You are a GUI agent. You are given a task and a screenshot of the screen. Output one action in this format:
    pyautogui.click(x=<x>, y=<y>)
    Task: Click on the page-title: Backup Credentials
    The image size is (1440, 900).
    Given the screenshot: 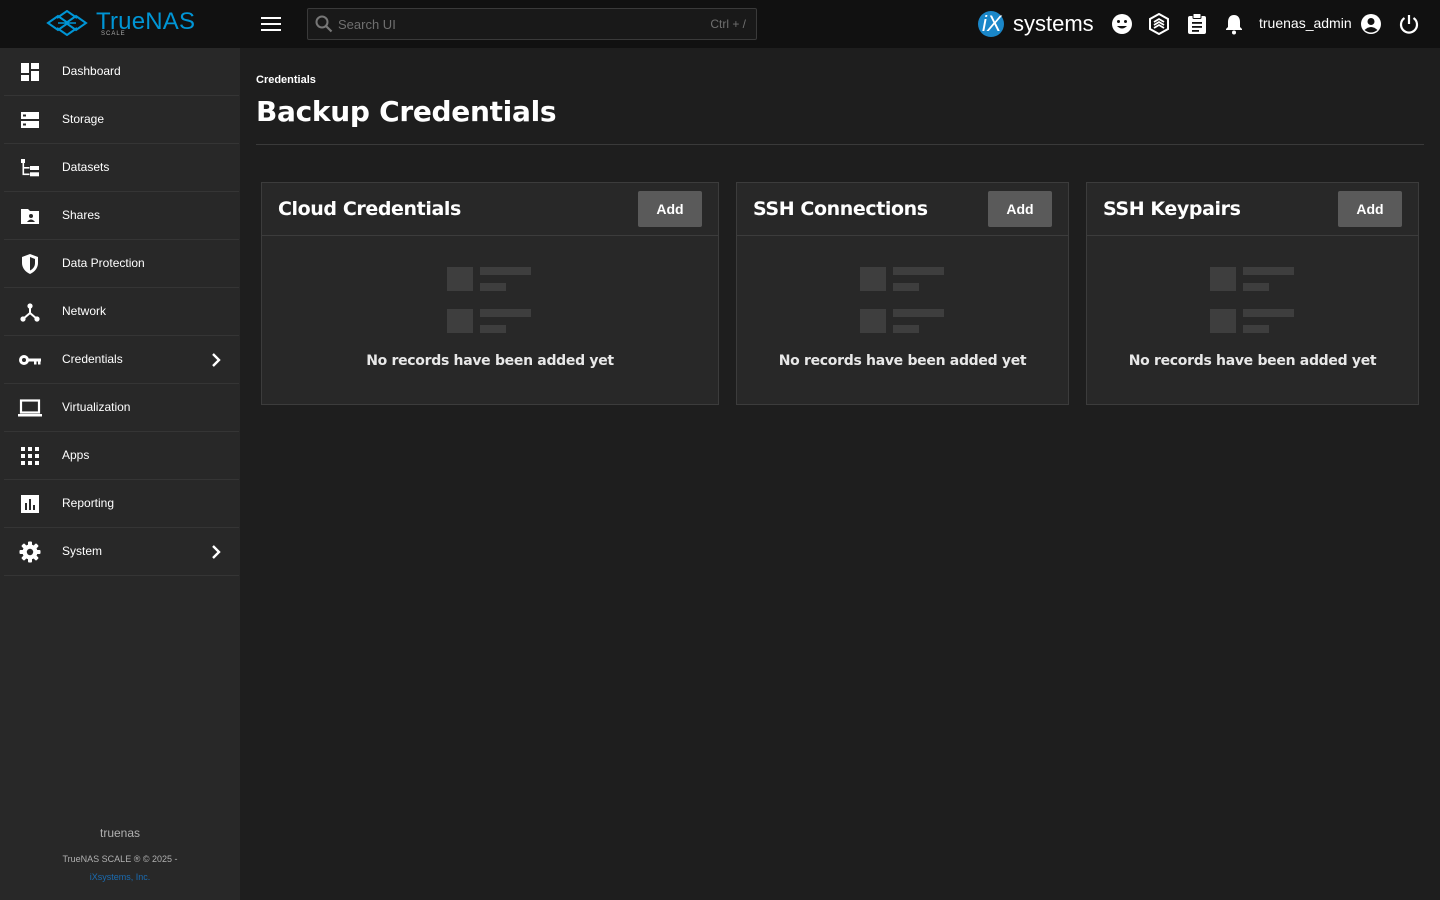 What is the action you would take?
    pyautogui.click(x=406, y=111)
    